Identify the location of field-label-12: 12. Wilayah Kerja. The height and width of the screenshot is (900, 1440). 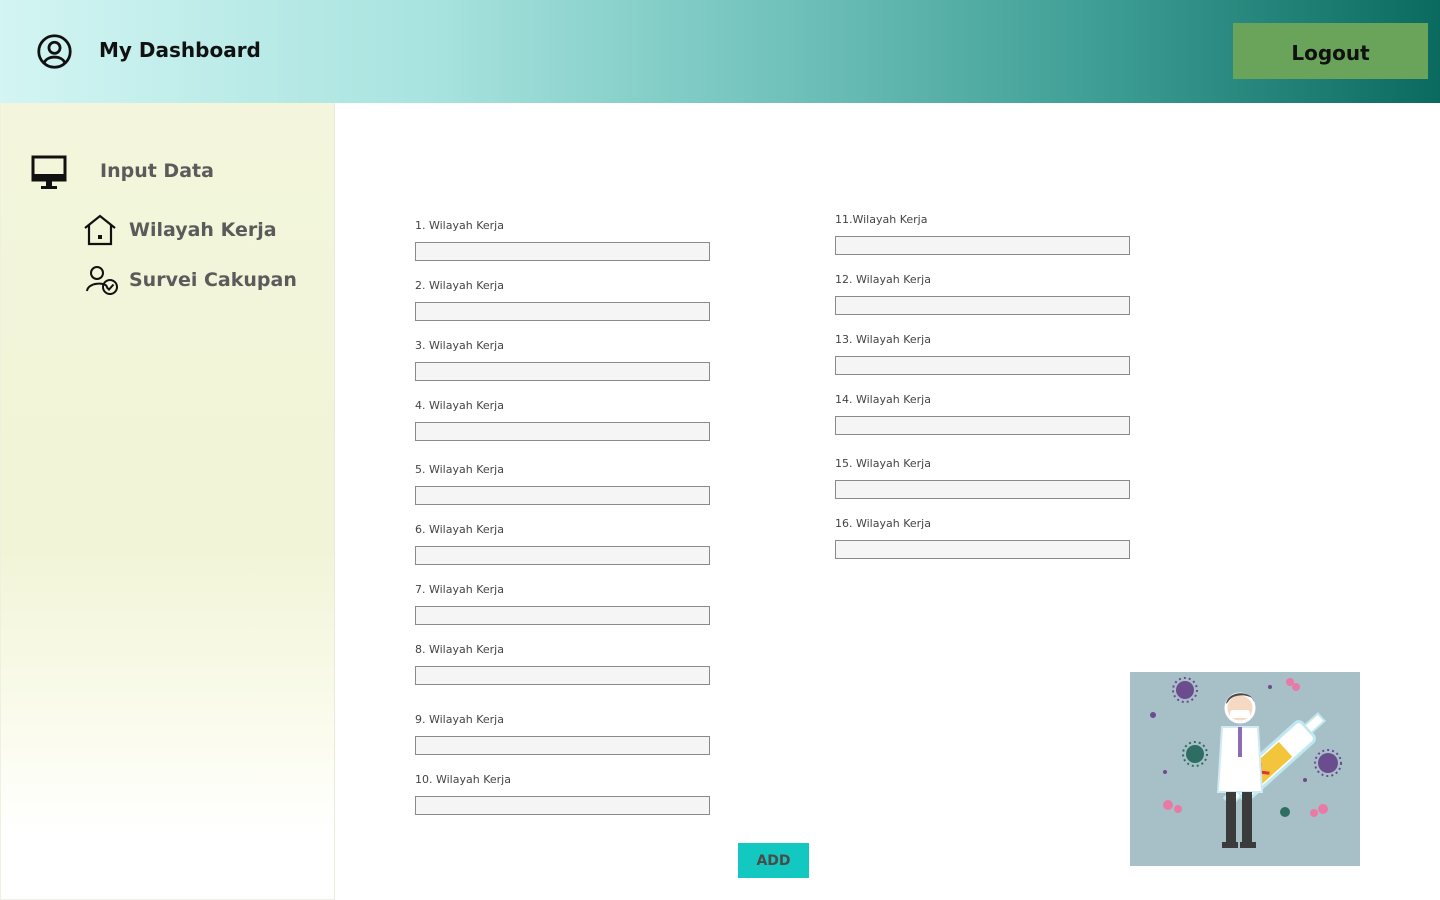
(883, 279).